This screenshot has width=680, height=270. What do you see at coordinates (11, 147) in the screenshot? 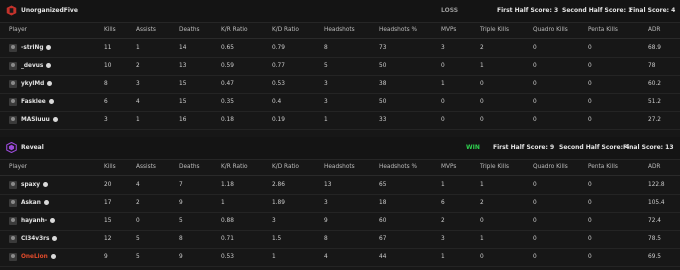
I see `reveal-logo-icon` at bounding box center [11, 147].